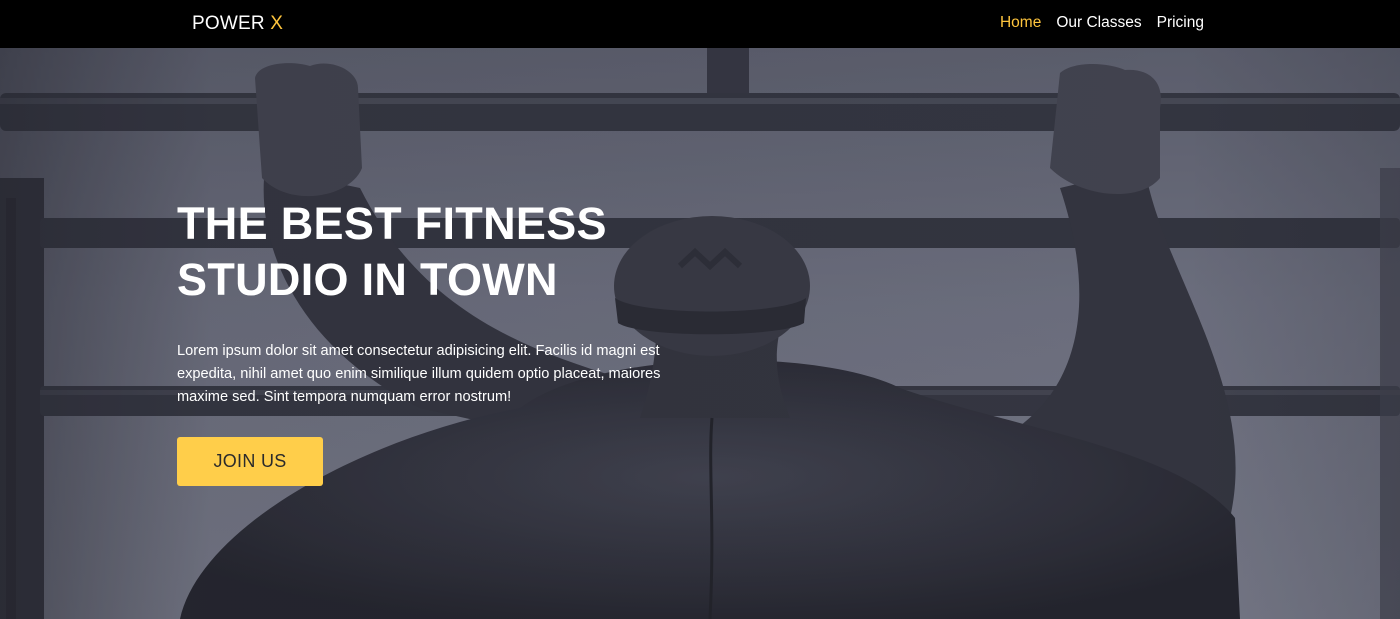 Image resolution: width=1400 pixels, height=619 pixels. What do you see at coordinates (277, 23) in the screenshot?
I see `brand-accent: X` at bounding box center [277, 23].